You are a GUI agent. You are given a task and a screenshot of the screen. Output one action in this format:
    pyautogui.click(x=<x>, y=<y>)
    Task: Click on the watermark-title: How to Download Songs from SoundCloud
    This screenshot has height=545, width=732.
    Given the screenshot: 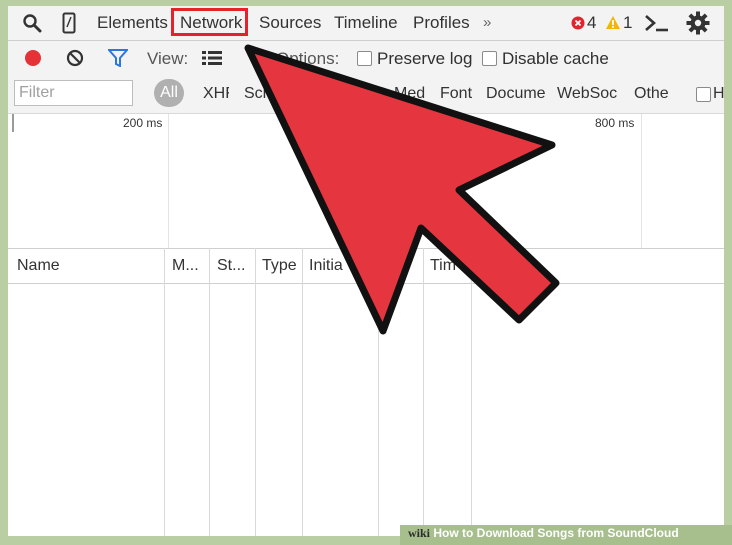 What is the action you would take?
    pyautogui.click(x=556, y=533)
    